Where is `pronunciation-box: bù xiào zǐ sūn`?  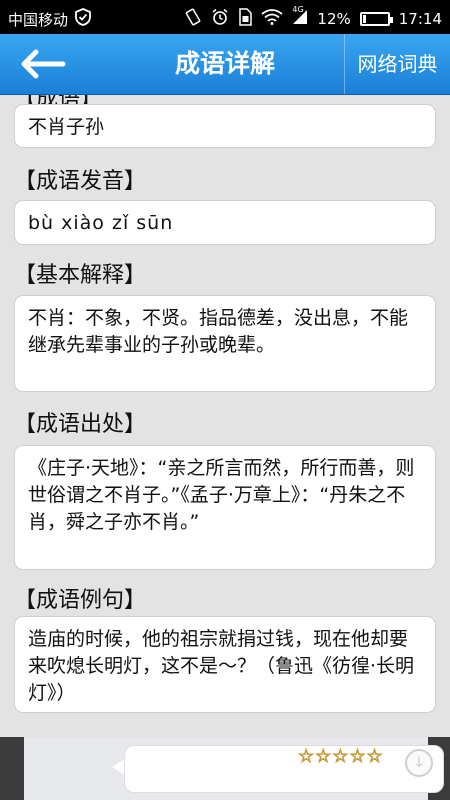 pronunciation-box: bù xiào zǐ sūn is located at coordinates (225, 222).